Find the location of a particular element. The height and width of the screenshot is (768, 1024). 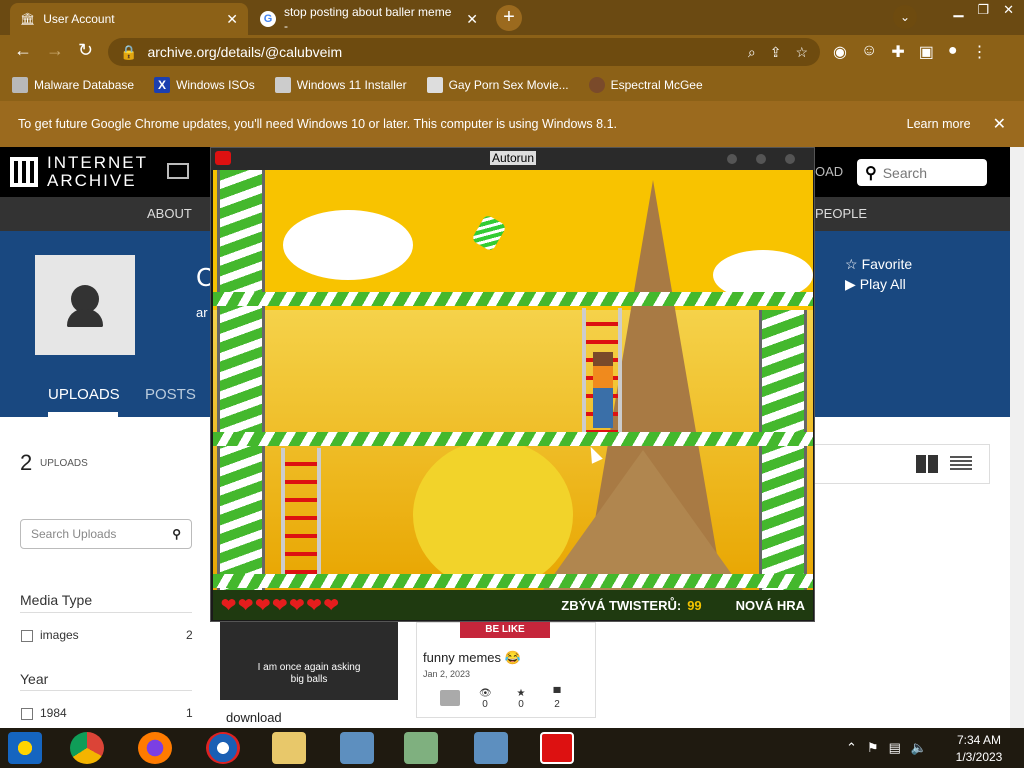

tab-uploads: UPLOADS is located at coordinates (84, 394).